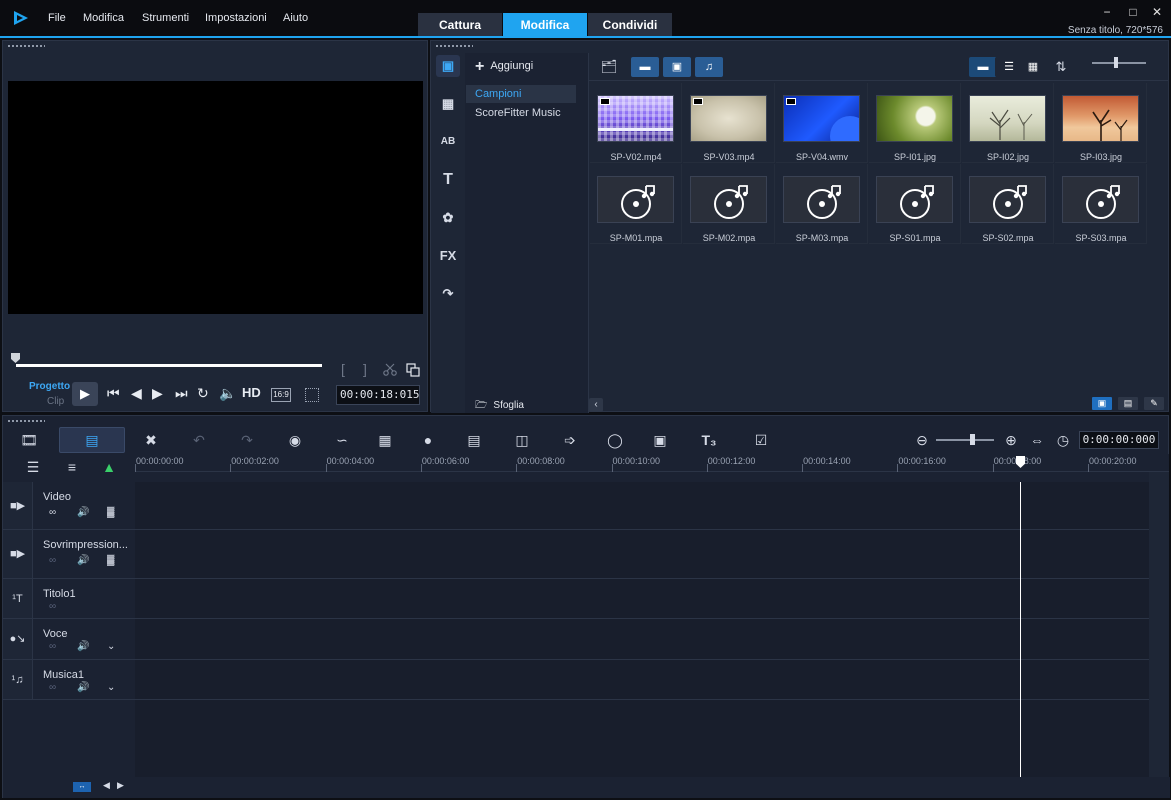 Image resolution: width=1171 pixels, height=800 pixels. Describe the element at coordinates (390, 370) in the screenshot. I see `scissors-icon` at that location.